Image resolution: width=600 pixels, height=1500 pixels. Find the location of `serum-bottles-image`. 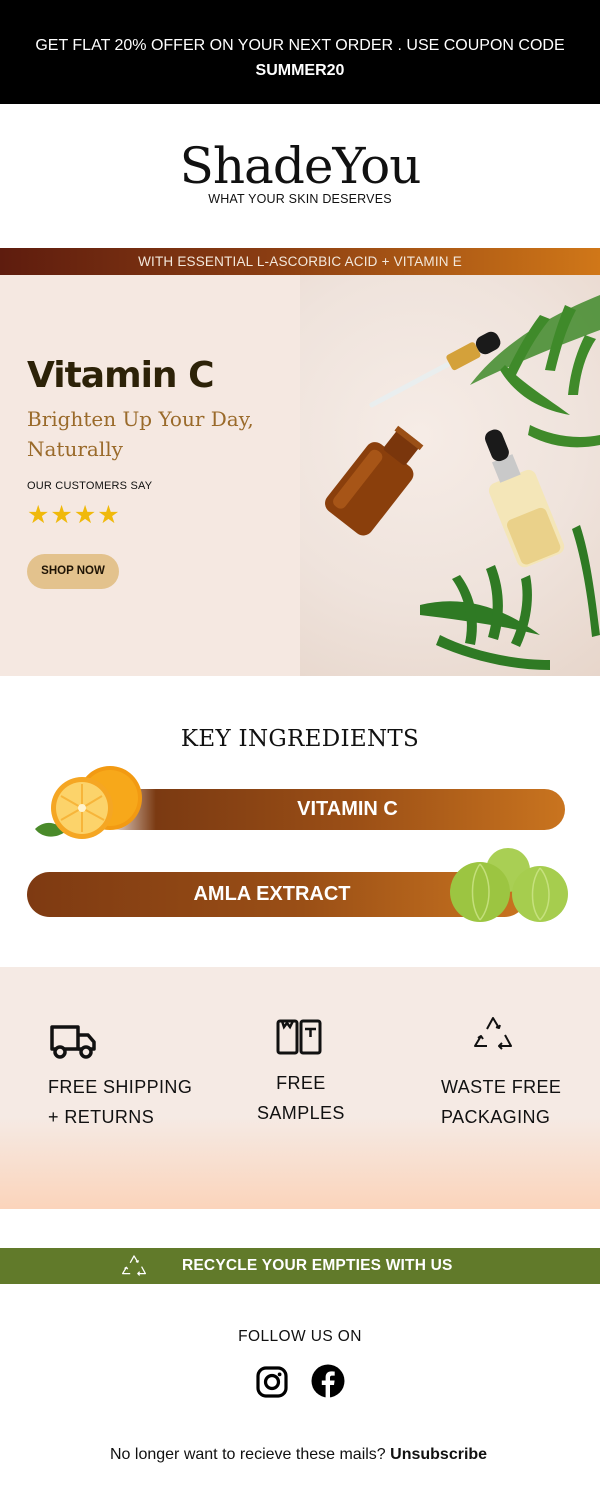

serum-bottles-image is located at coordinates (450, 475).